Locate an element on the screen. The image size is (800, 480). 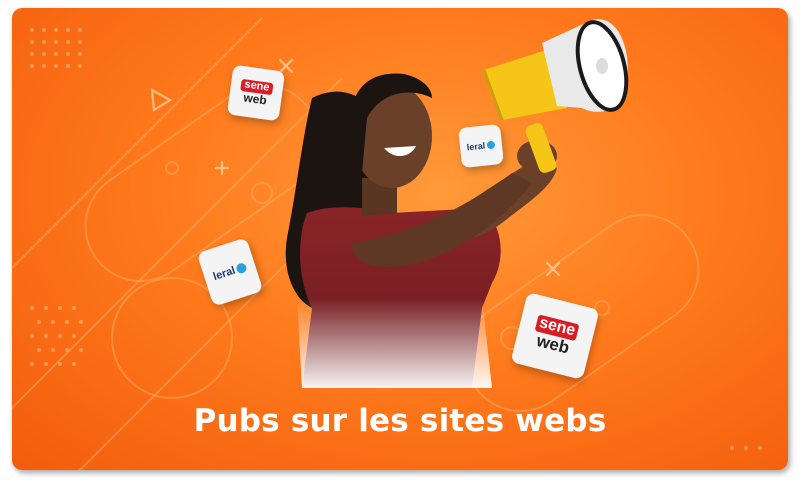
megaphone-icon is located at coordinates (555, 96).